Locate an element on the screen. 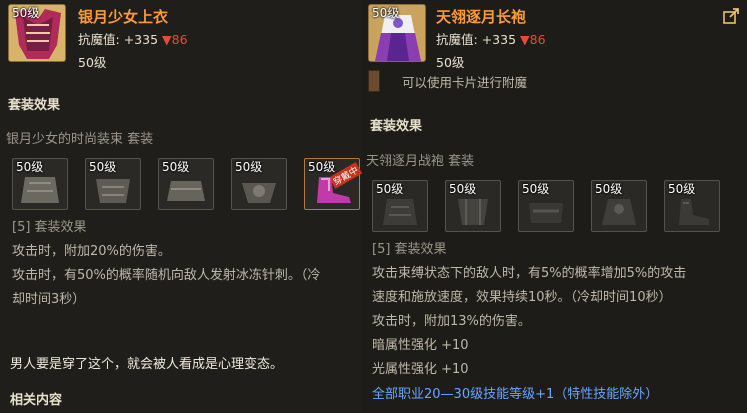  left-effect-line: 却时间3秒） is located at coordinates (49, 299).